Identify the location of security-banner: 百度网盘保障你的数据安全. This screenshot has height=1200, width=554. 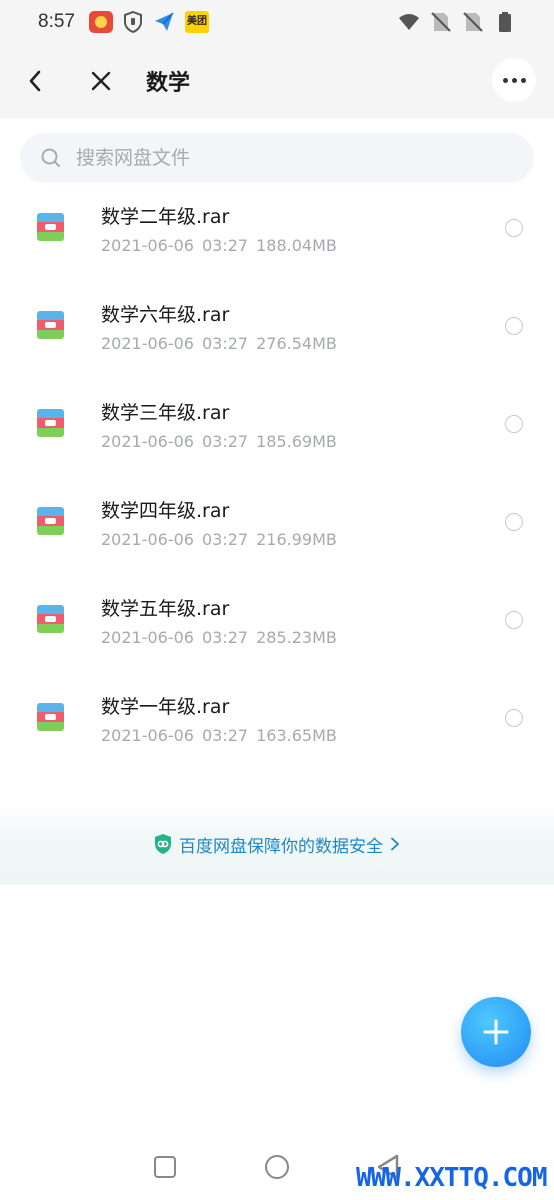
(277, 844).